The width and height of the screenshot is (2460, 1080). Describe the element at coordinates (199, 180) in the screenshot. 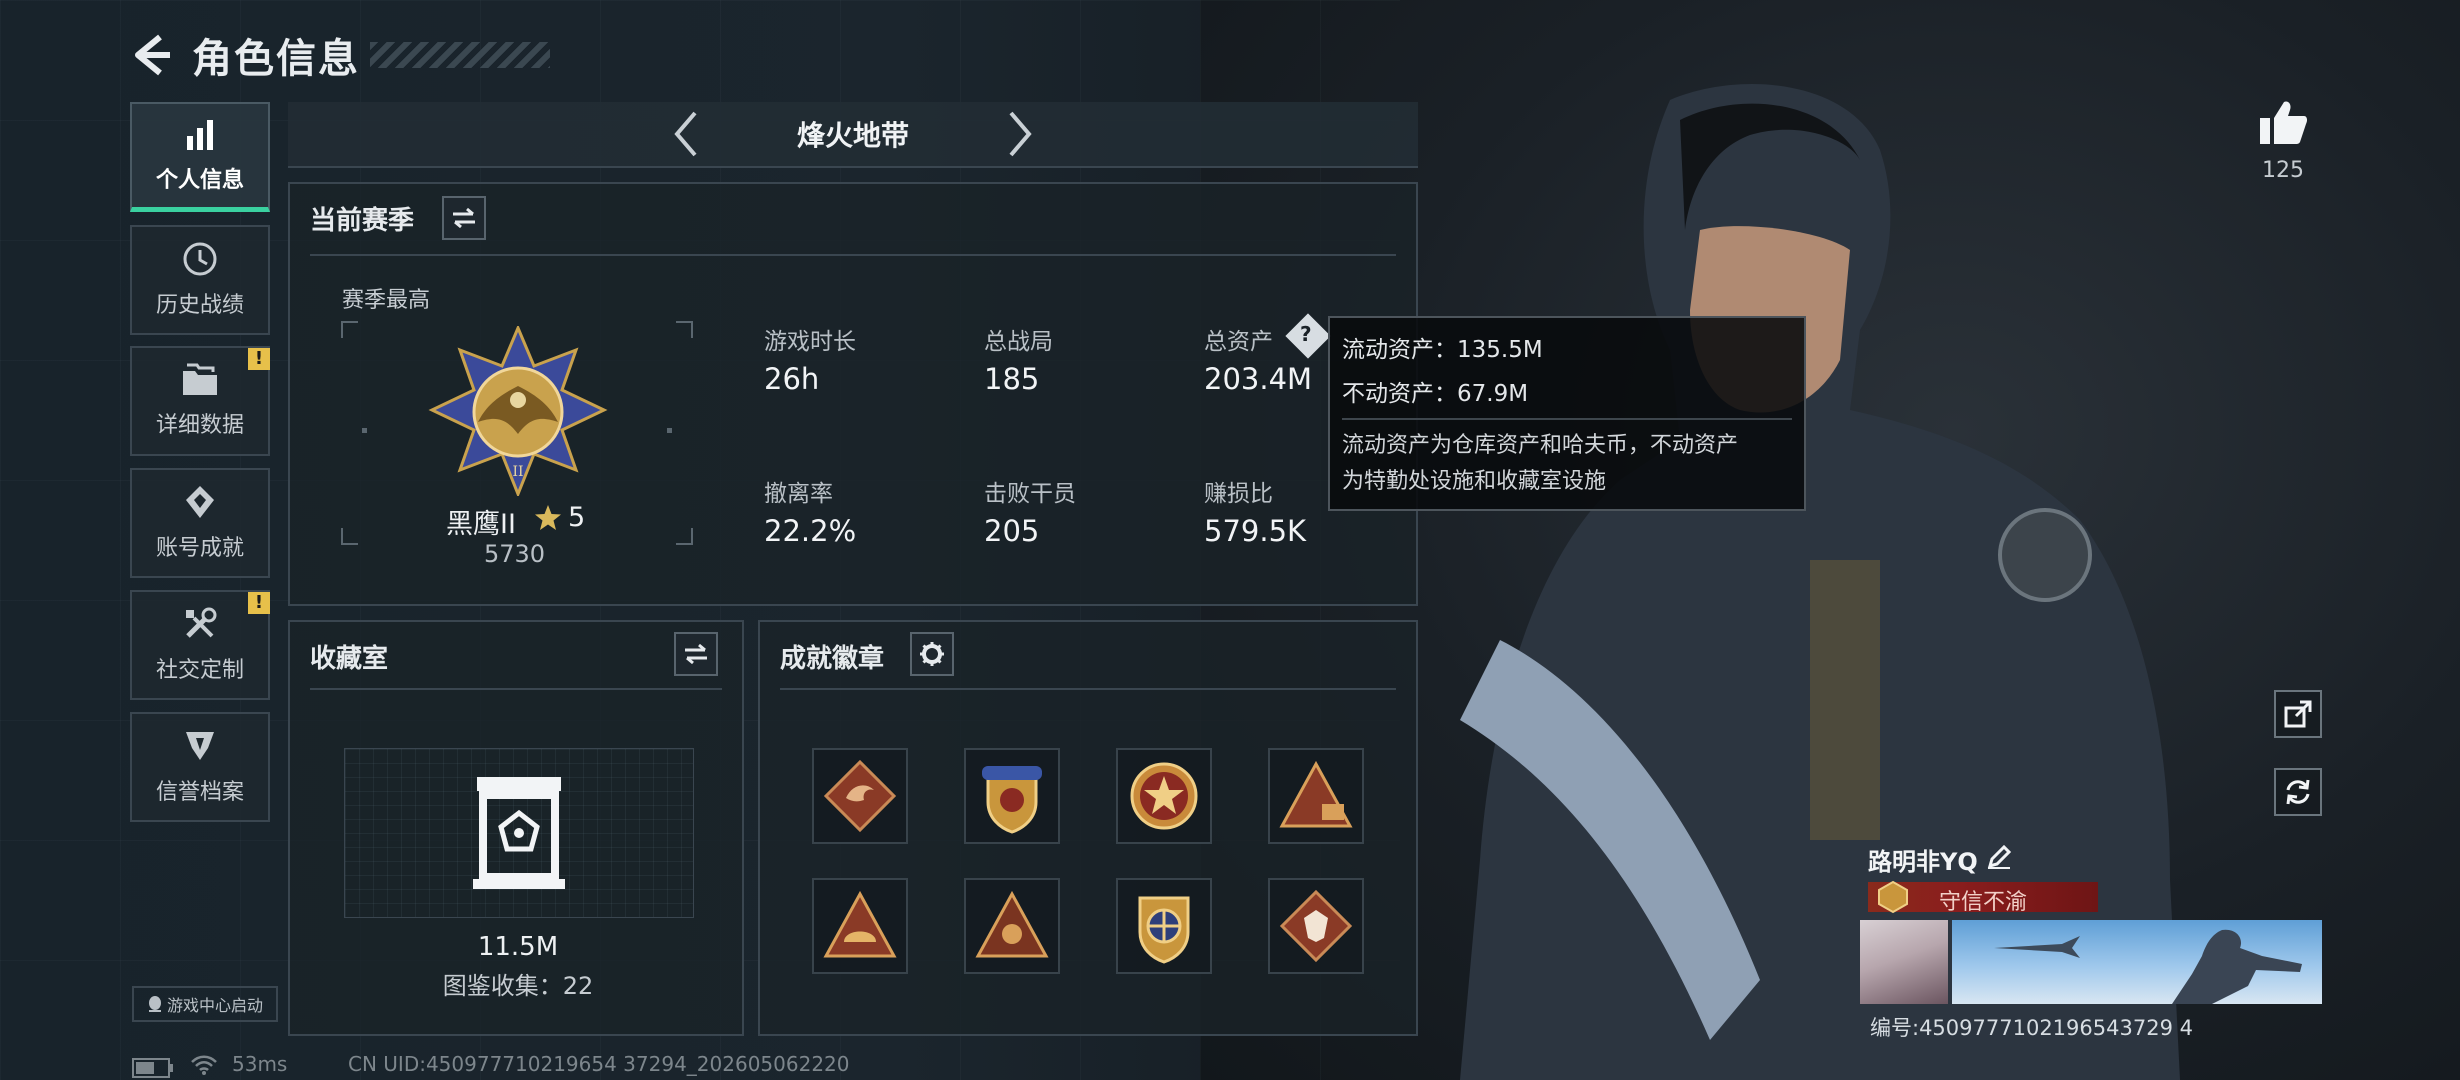

I see `nav-label: 个人信息` at that location.